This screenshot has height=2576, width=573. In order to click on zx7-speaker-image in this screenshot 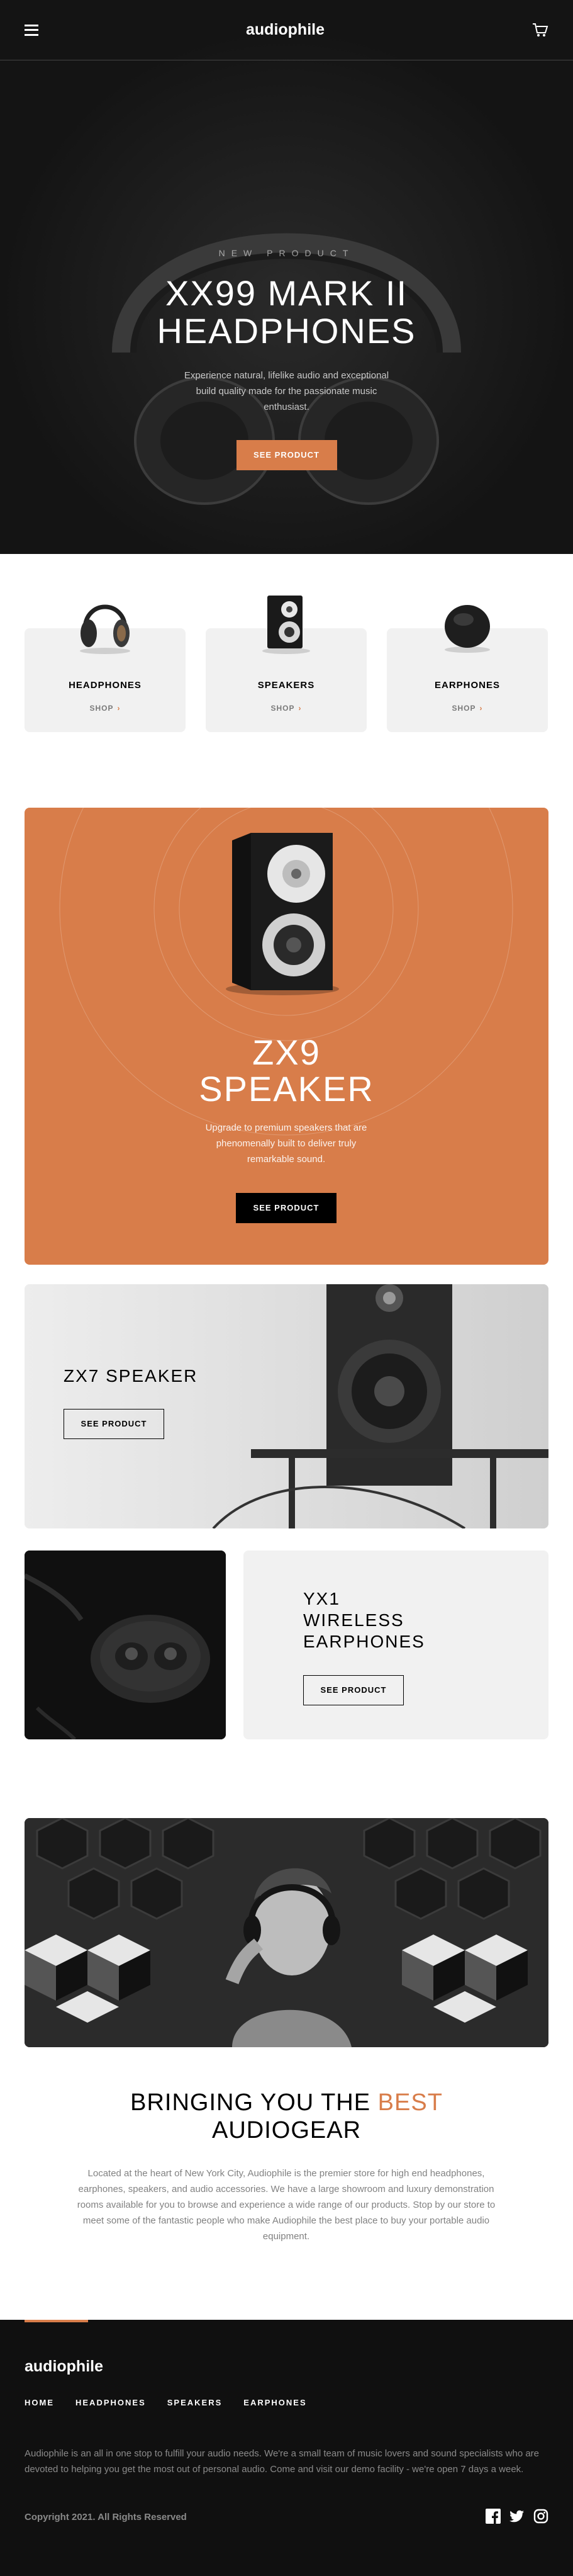, I will do `click(286, 1406)`.